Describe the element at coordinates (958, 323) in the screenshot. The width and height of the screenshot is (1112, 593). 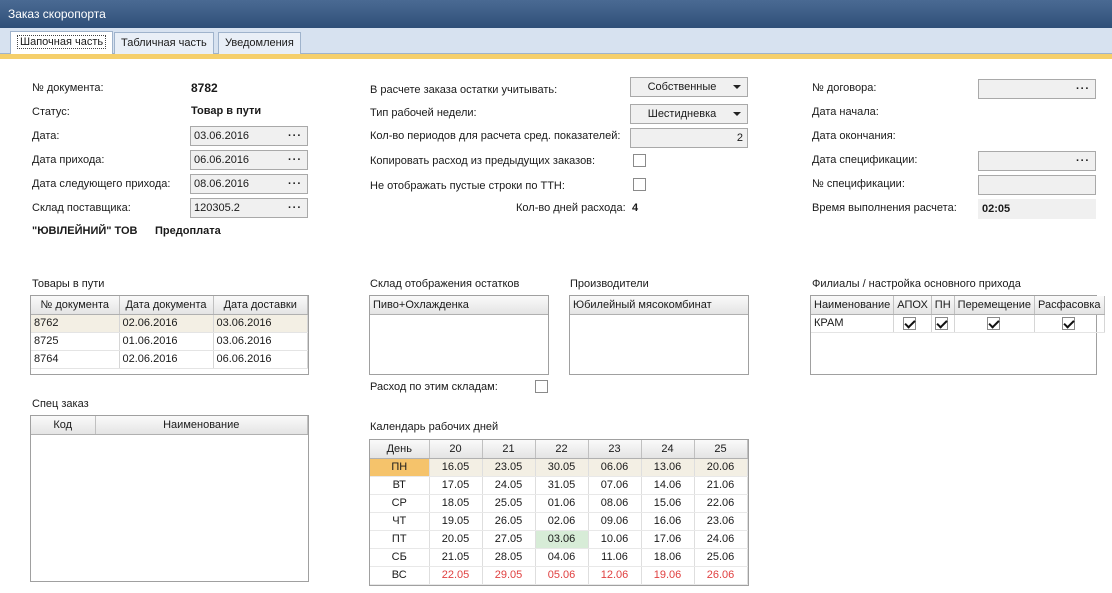
I see `table-row: КРАМ` at that location.